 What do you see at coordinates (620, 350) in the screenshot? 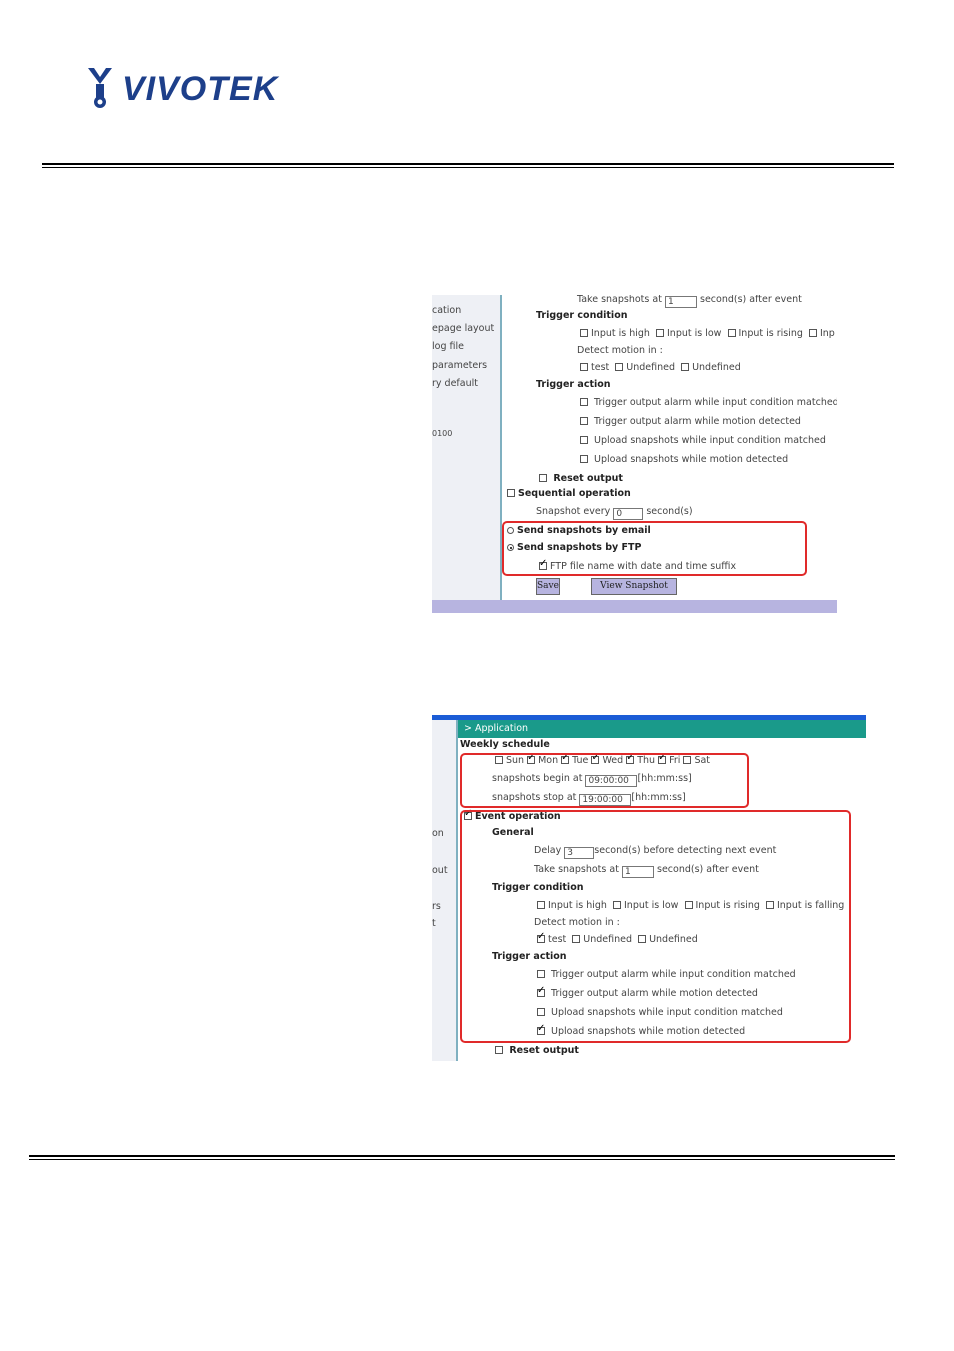
I see `detect-motion-label: Detect motion in :` at bounding box center [620, 350].